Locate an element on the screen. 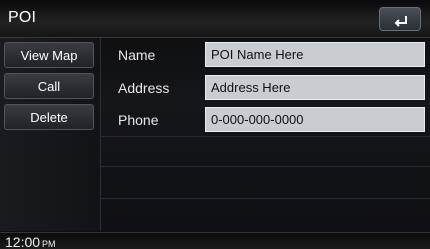 The image size is (430, 249). page-title: POI is located at coordinates (22, 17).